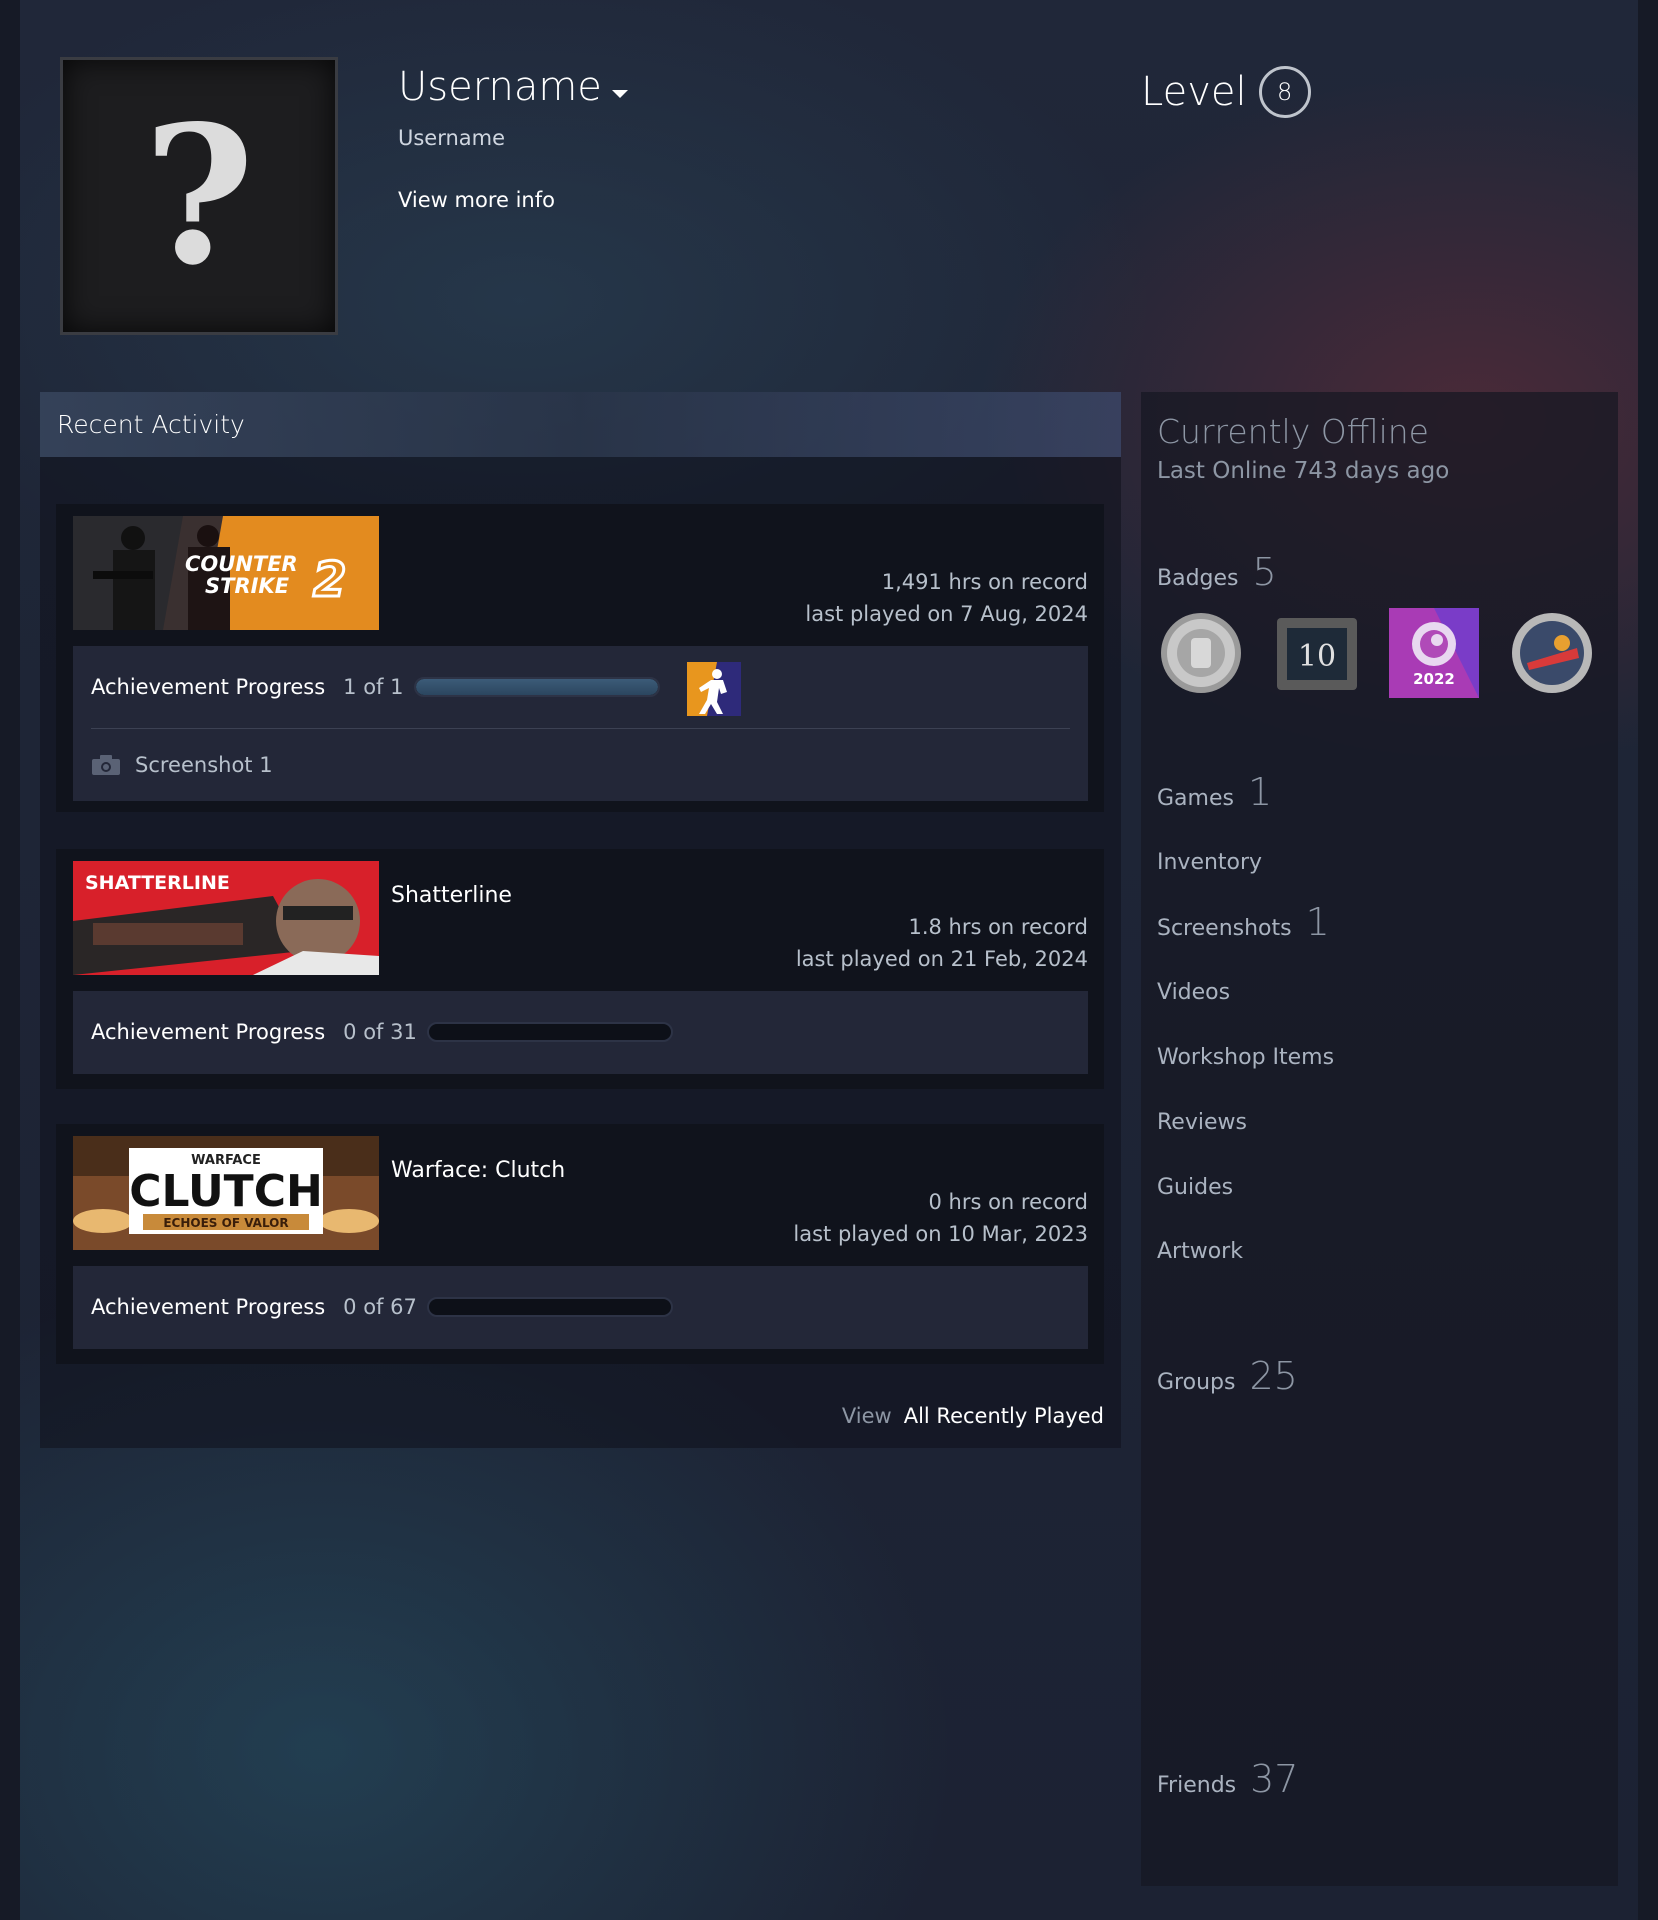 This screenshot has height=1920, width=1658. Describe the element at coordinates (1224, 928) in the screenshot. I see `screenshots-label: Screenshots` at that location.